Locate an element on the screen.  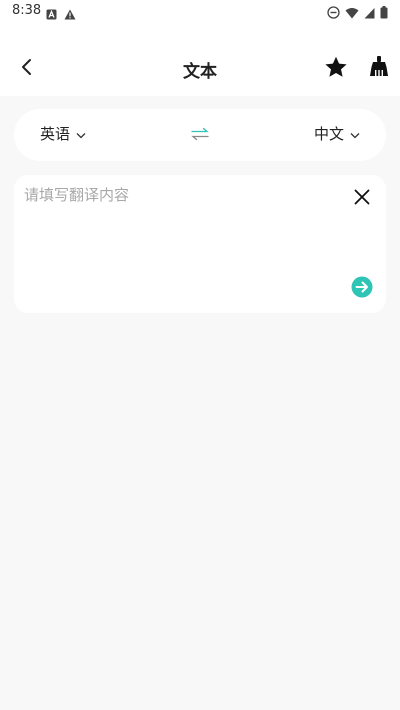
status-right-icons is located at coordinates (357, 13).